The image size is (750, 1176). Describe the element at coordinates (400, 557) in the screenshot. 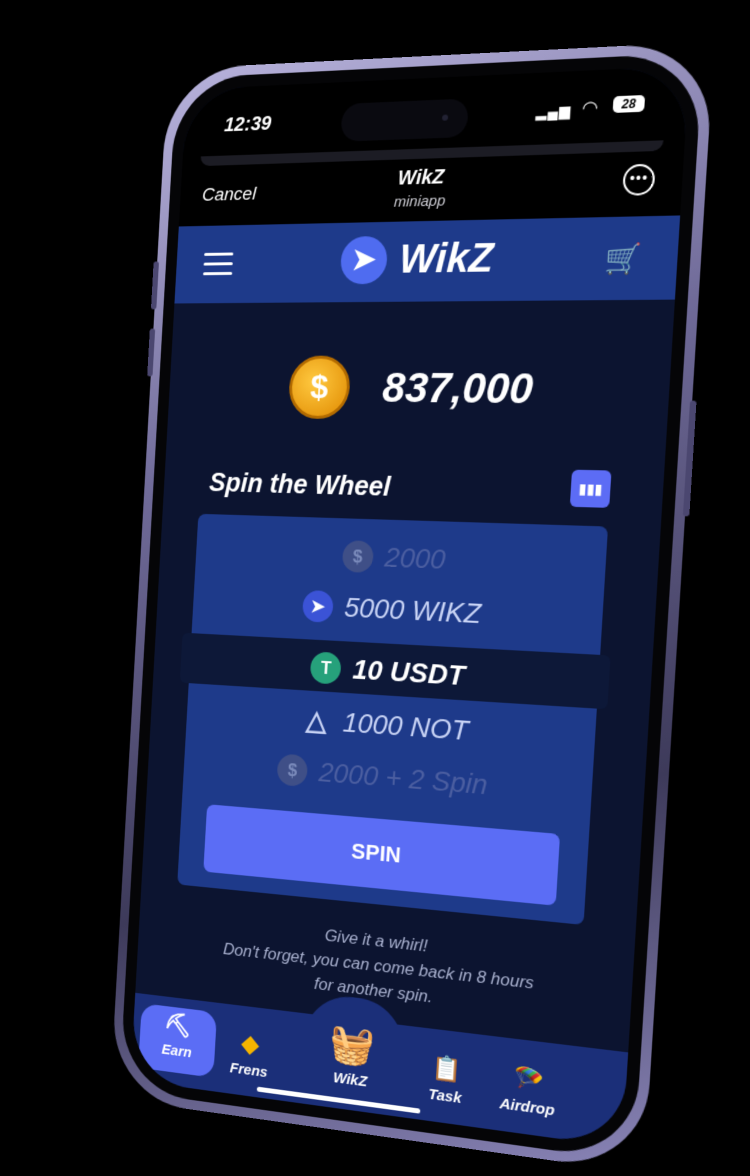

I see `prize-item: $2000` at that location.